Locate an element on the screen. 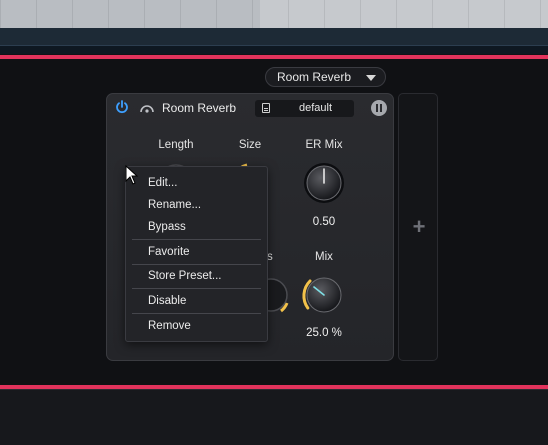  param-label-size: Size is located at coordinates (250, 145).